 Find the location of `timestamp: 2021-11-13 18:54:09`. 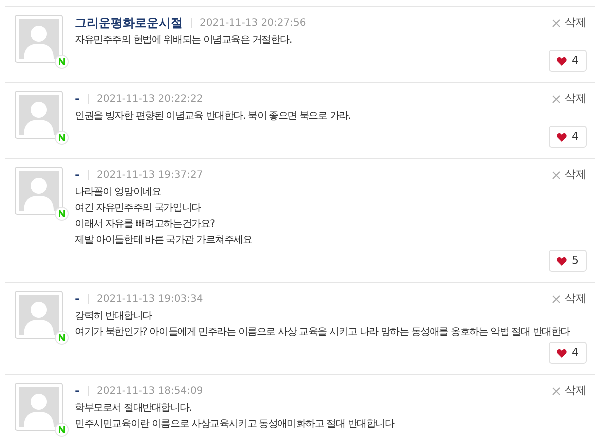

timestamp: 2021-11-13 18:54:09 is located at coordinates (150, 391).